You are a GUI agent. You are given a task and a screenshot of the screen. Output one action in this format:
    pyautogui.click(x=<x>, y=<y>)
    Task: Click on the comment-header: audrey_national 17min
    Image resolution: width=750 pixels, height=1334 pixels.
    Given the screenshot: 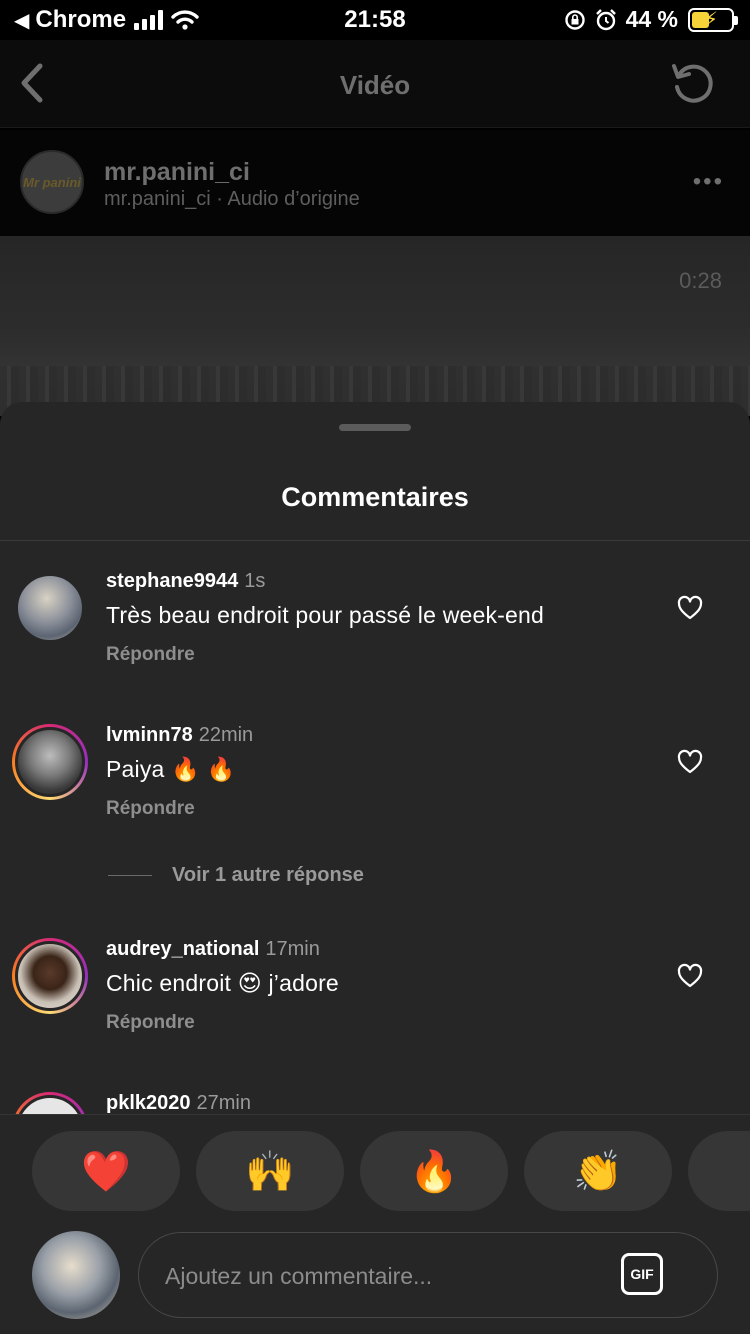 What is the action you would take?
    pyautogui.click(x=213, y=949)
    